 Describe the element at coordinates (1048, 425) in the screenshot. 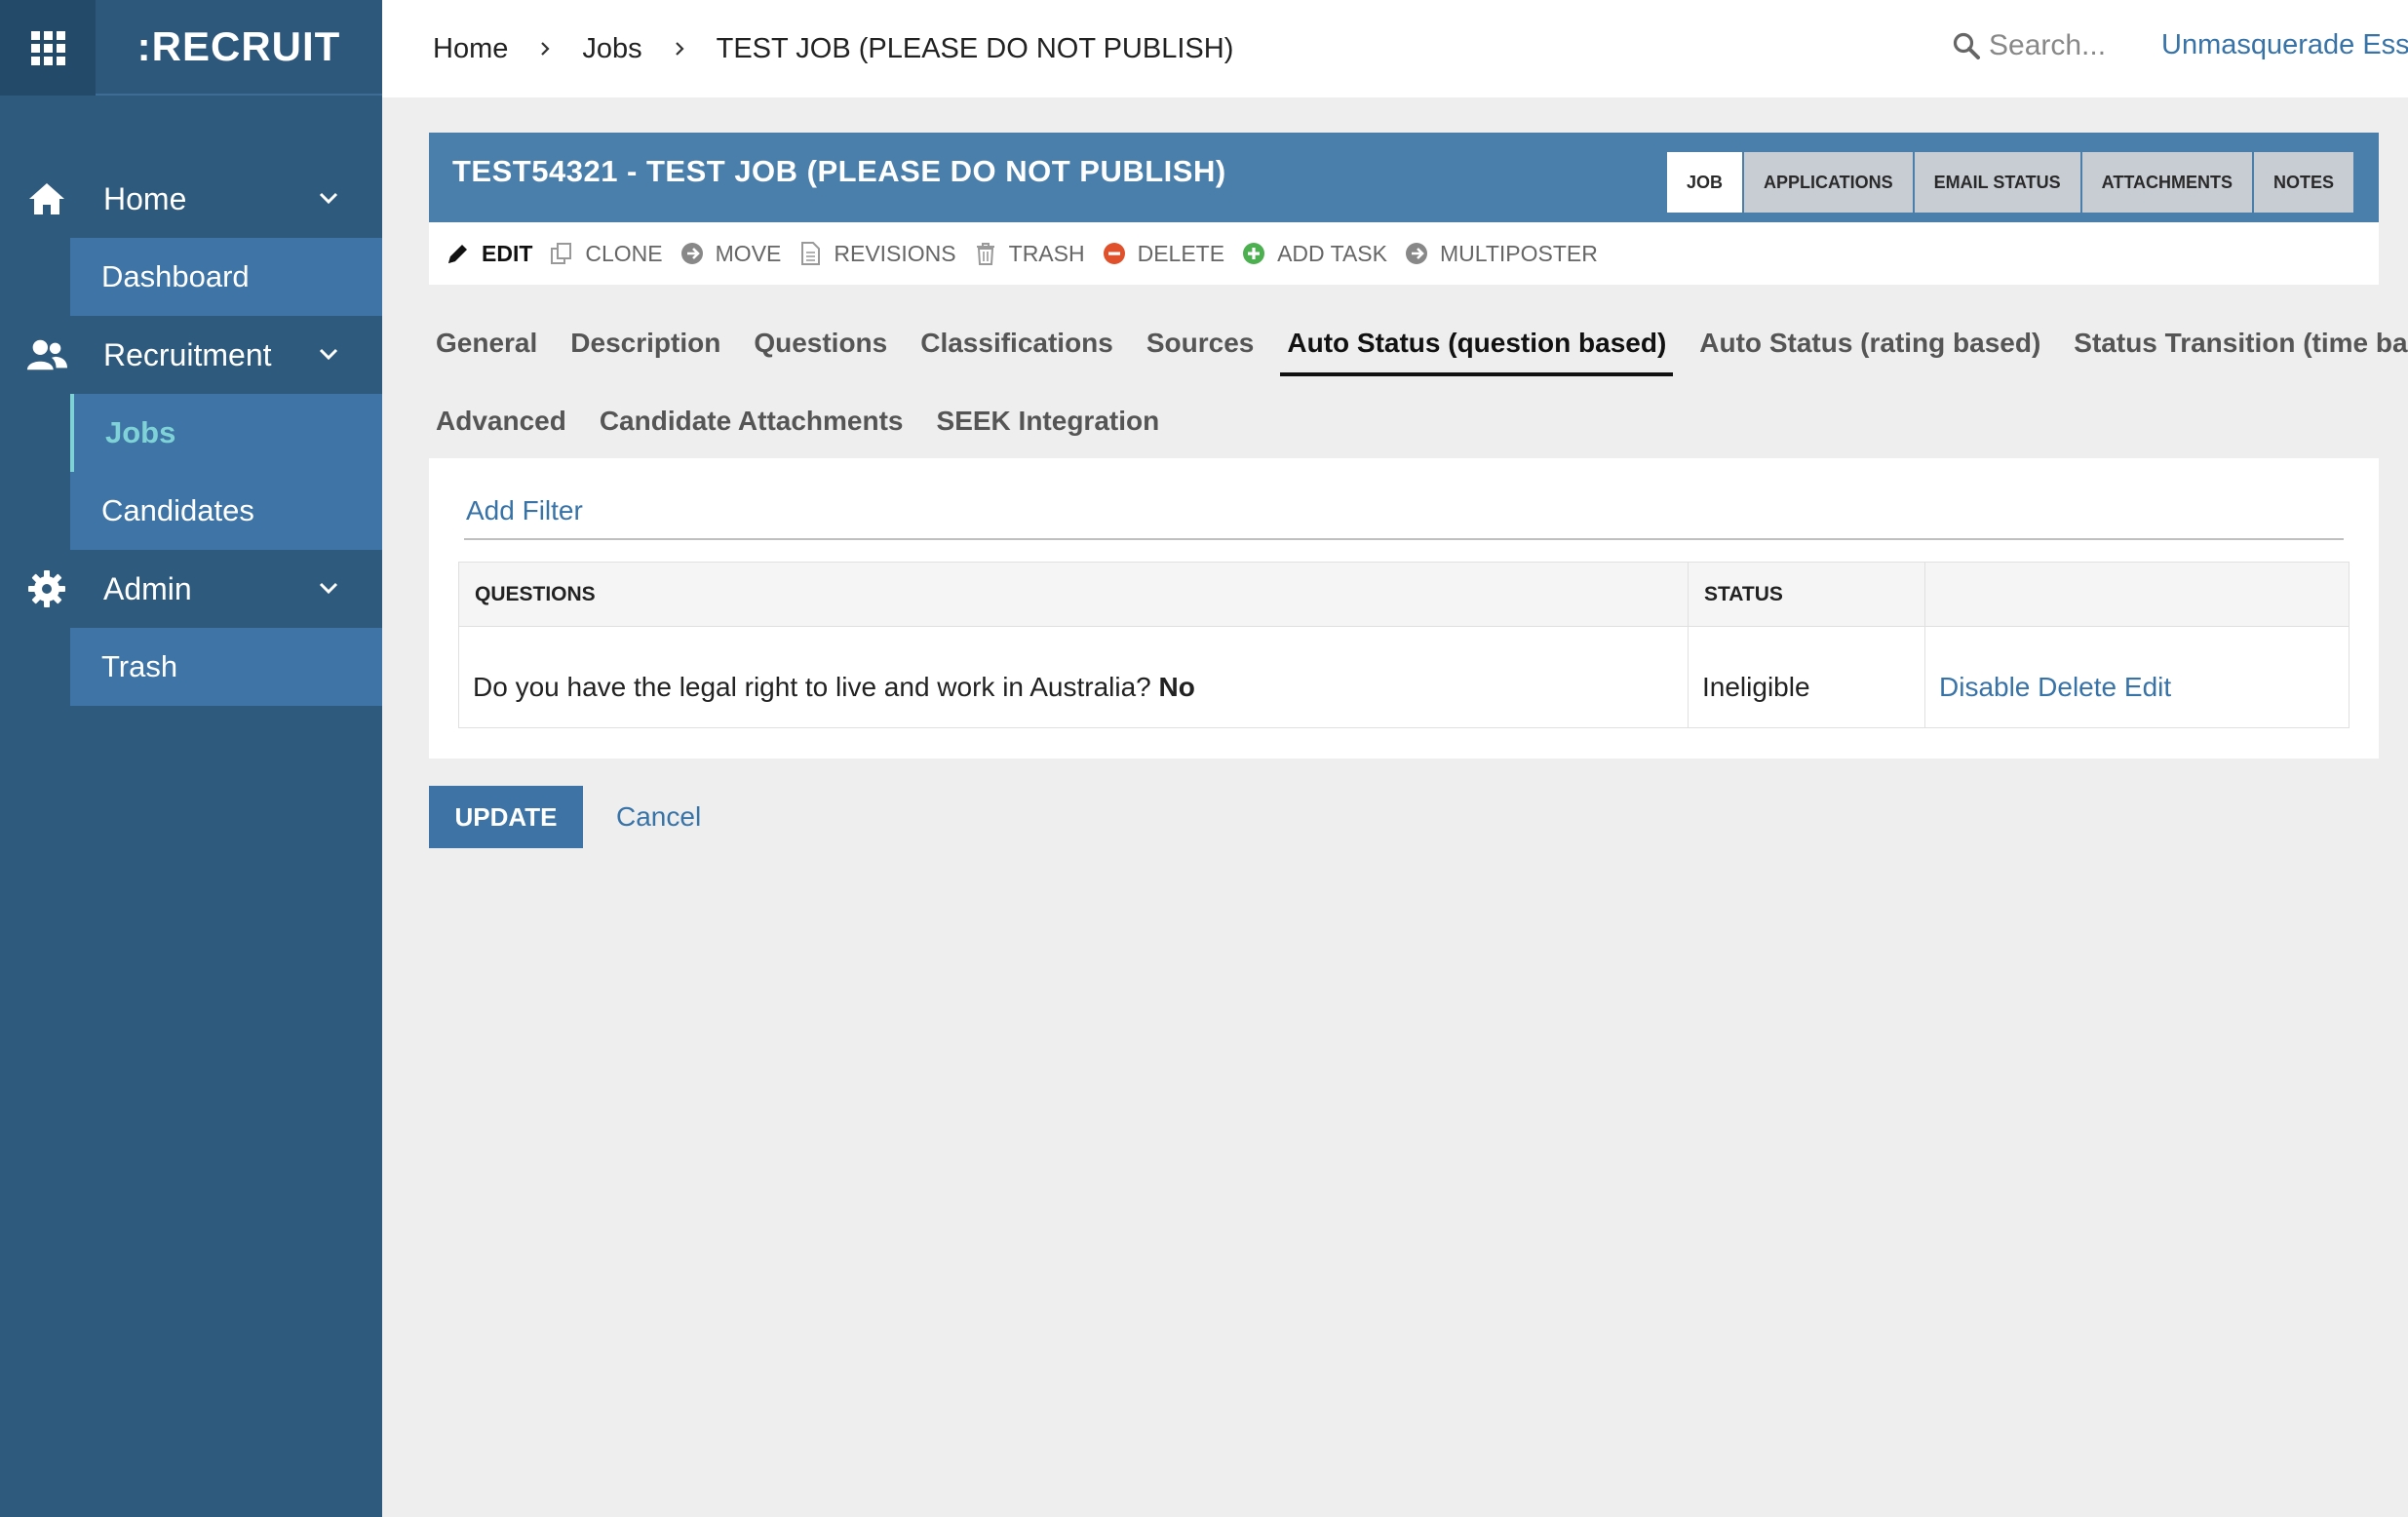

I see `tab-seek-integration: SEEK Integration` at that location.